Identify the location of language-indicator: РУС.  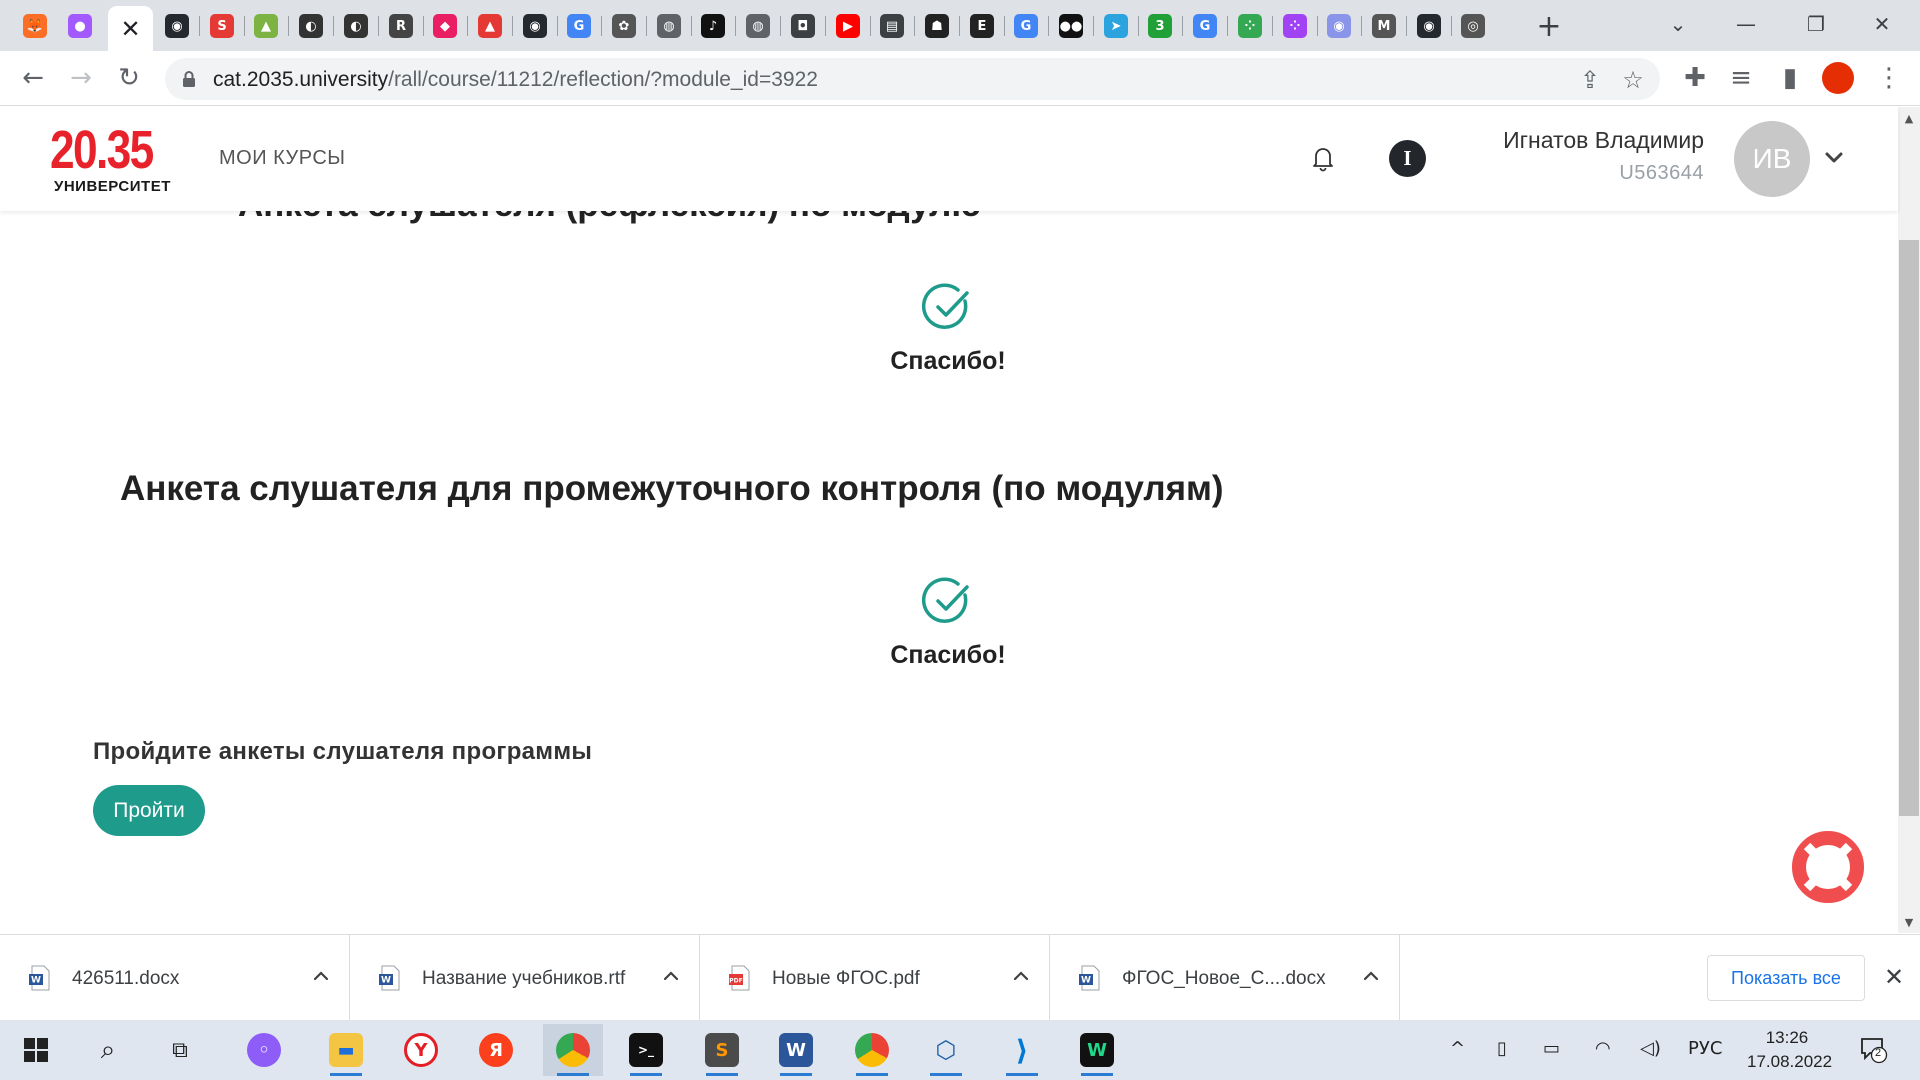
(1705, 1048).